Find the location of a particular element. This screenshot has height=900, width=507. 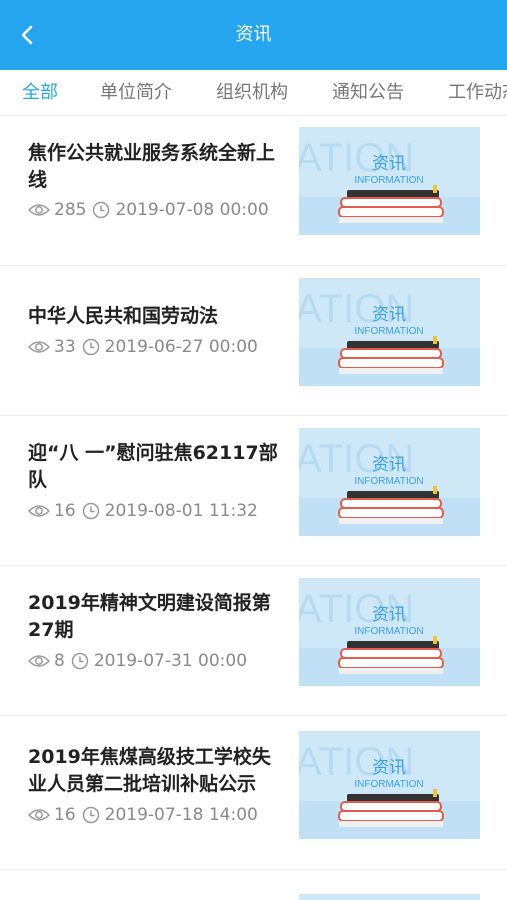

publish-date: 2019-07-08 00:00 is located at coordinates (192, 210).